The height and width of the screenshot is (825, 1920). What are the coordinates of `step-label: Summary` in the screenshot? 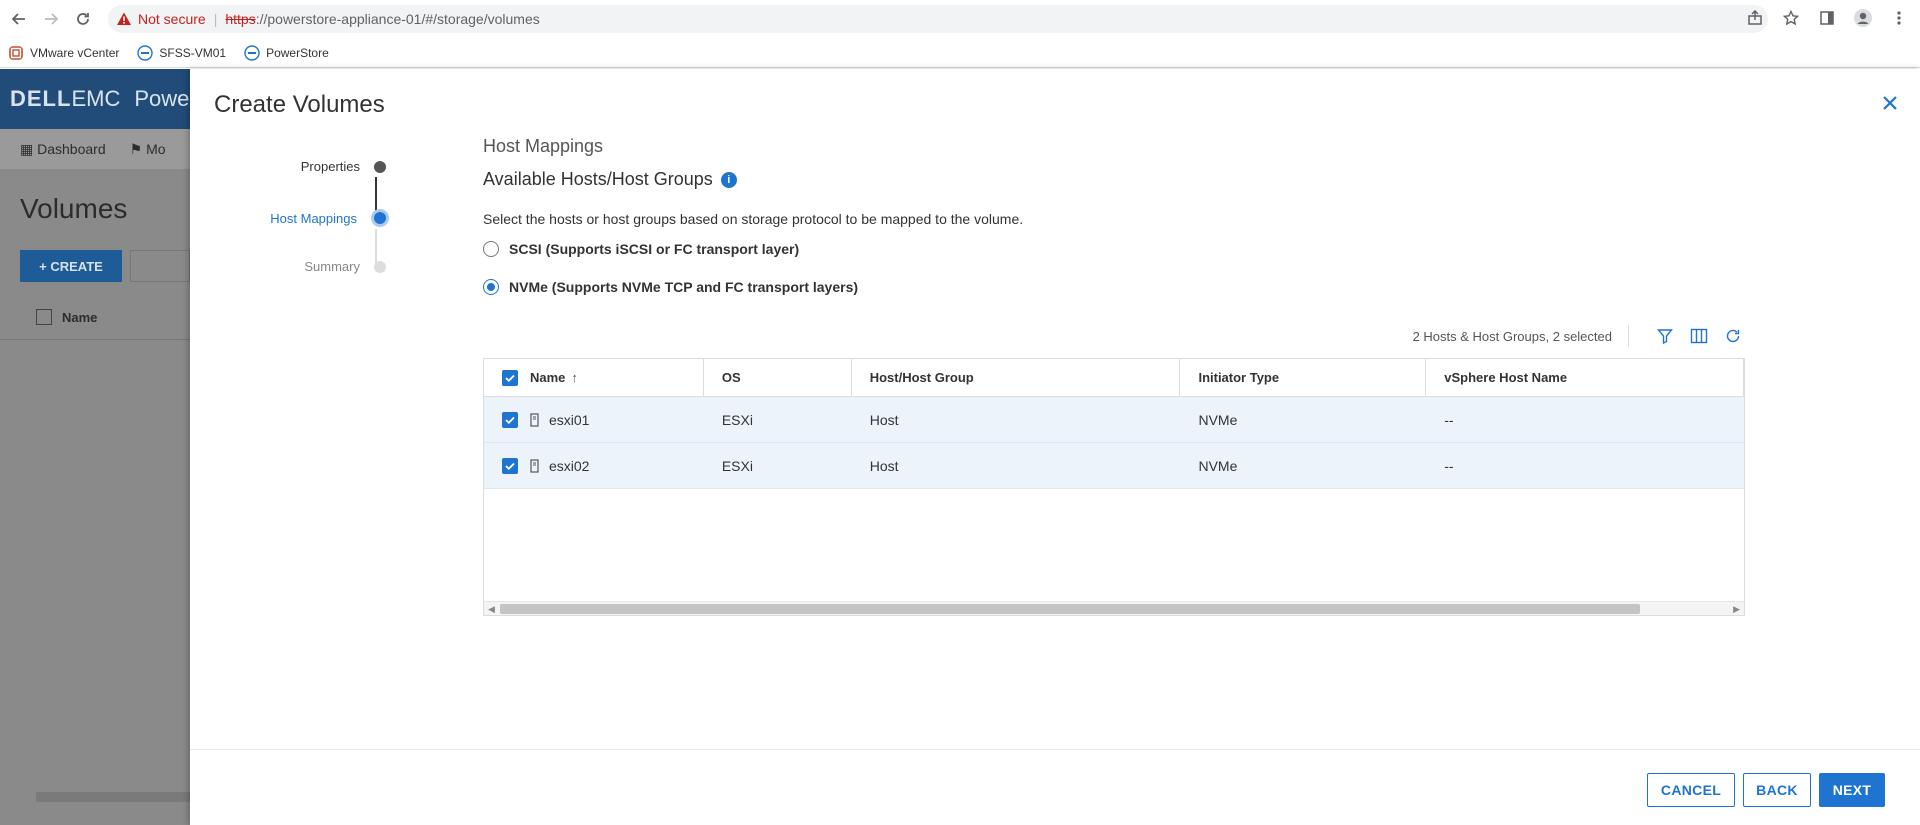 It's located at (332, 266).